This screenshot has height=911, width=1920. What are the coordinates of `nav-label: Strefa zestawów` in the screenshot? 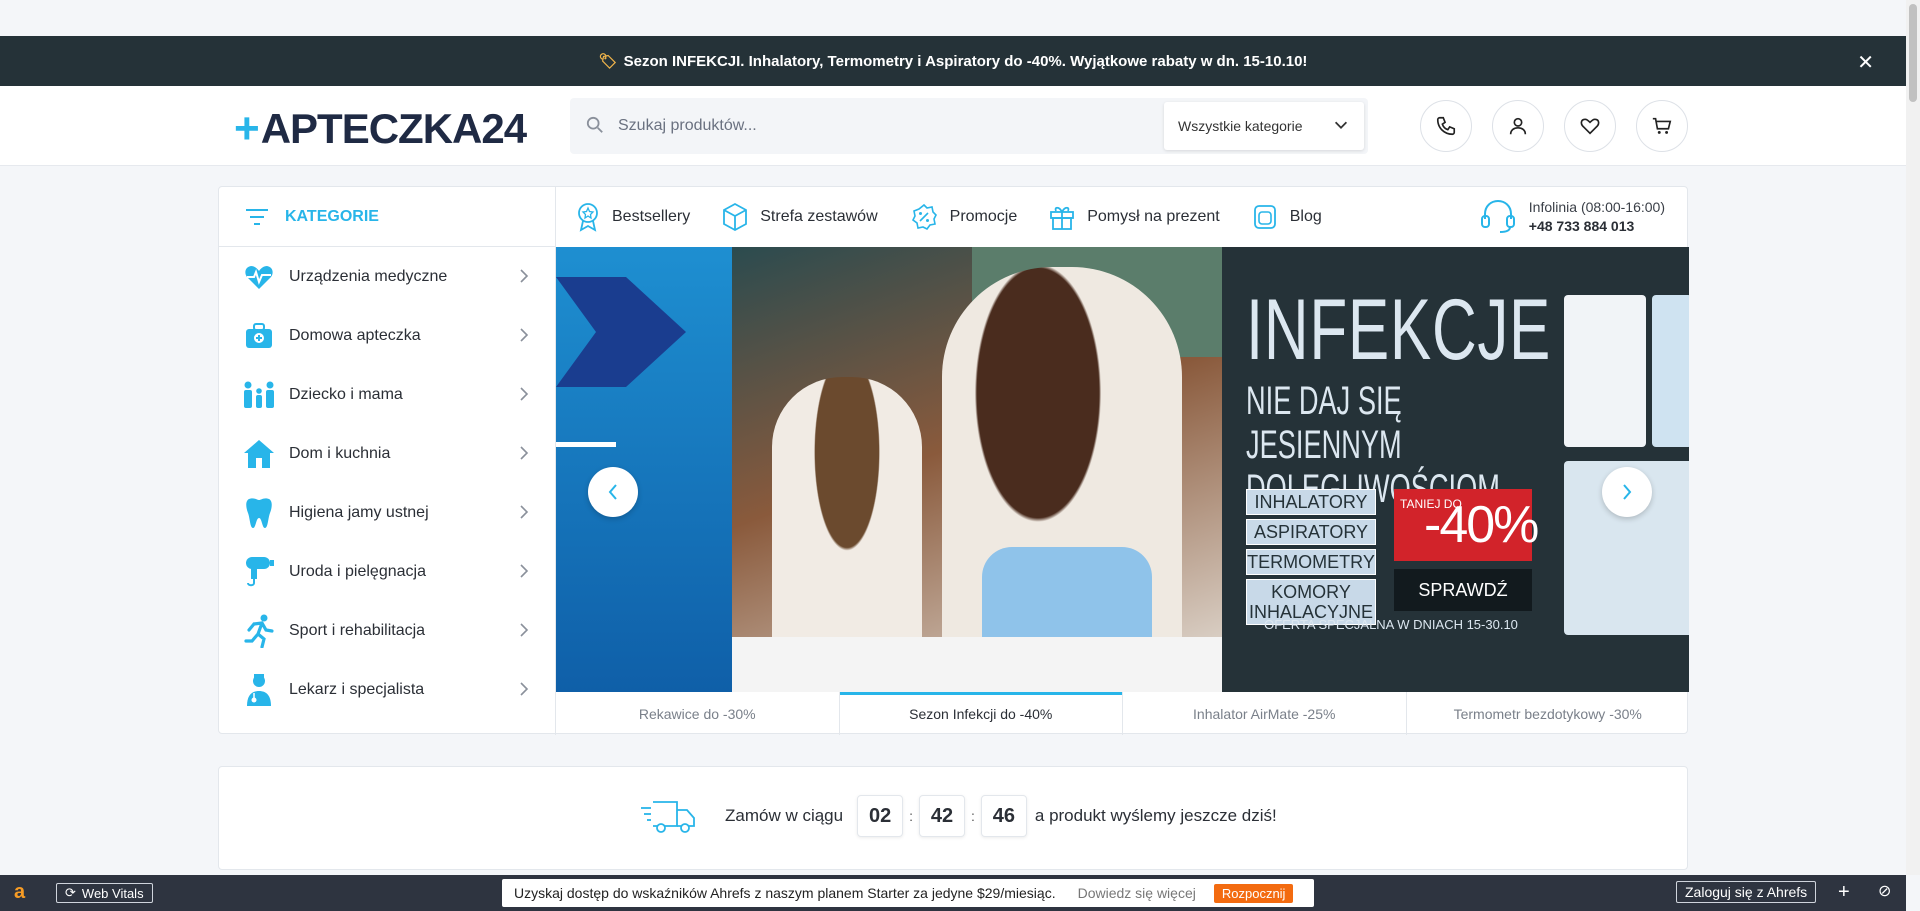 It's located at (819, 216).